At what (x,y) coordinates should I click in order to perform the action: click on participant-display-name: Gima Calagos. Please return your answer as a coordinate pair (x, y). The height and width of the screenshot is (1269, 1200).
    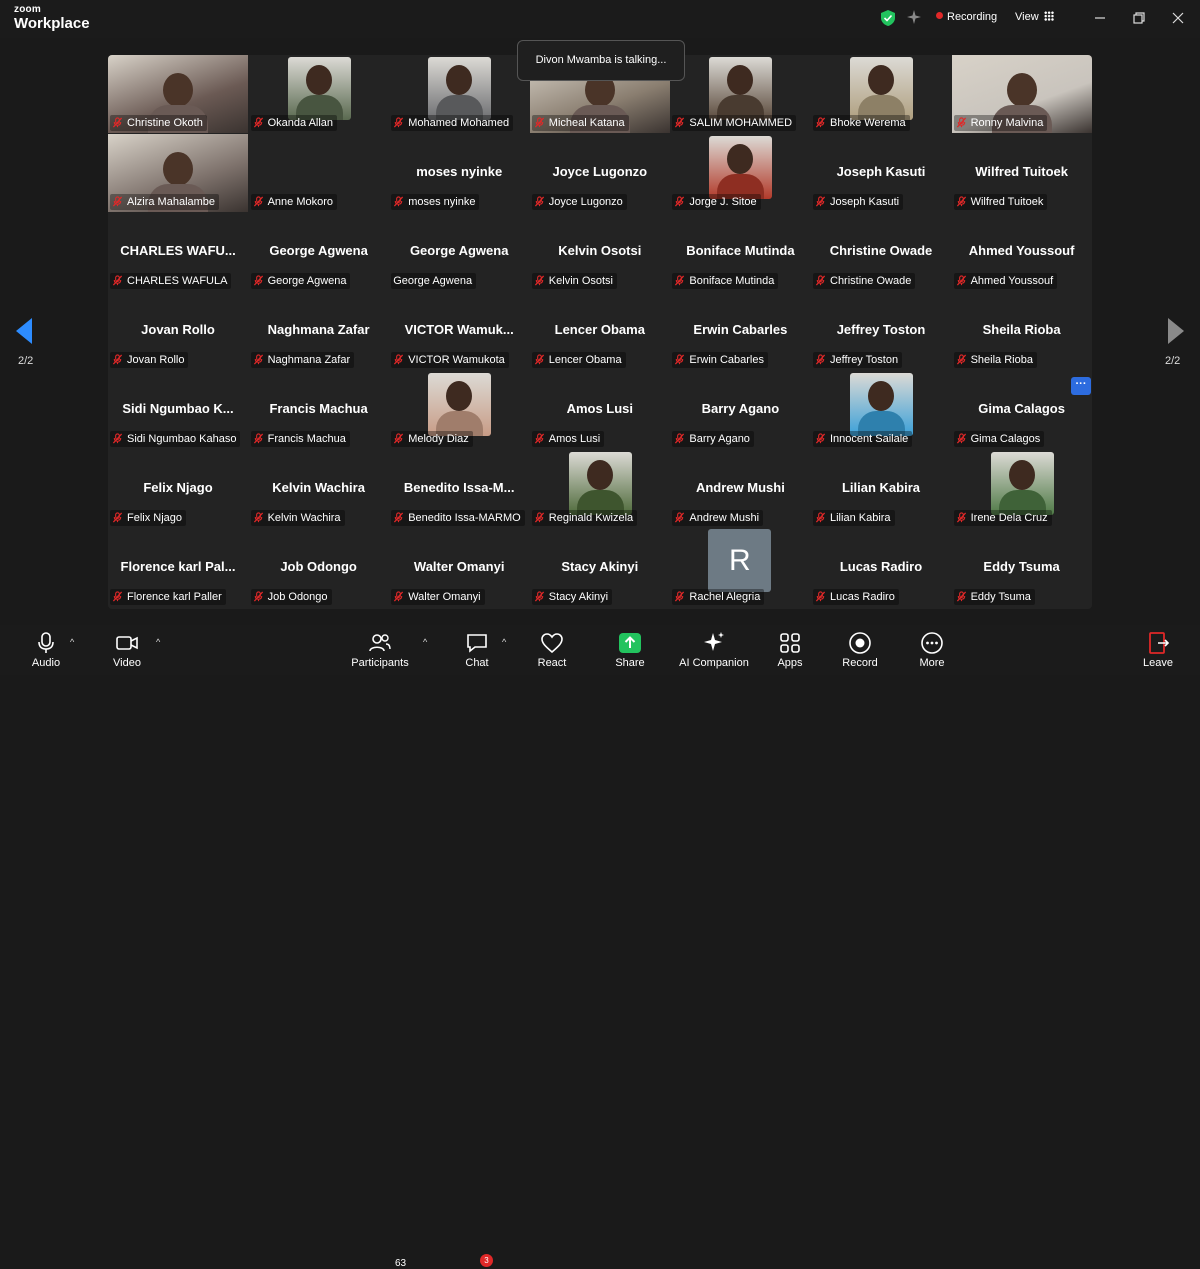
    Looking at the image, I should click on (1021, 408).